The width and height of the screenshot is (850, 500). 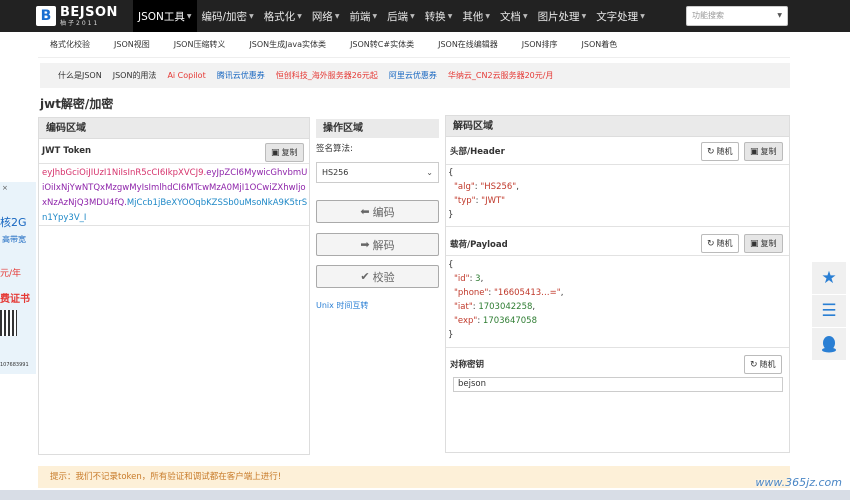 What do you see at coordinates (363, 16) in the screenshot?
I see `nav-item-frontend: 前端 ▼` at bounding box center [363, 16].